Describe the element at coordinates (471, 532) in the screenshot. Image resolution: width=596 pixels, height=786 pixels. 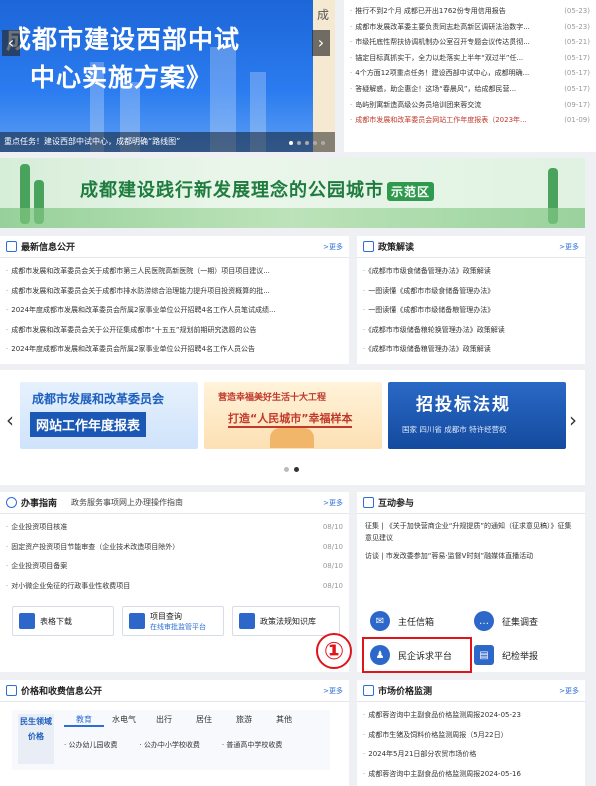
I see `interaction-item: 征集 | 《关于加快营商企业“升规提质”的通知（征求意见稿）》征集意见建议` at that location.